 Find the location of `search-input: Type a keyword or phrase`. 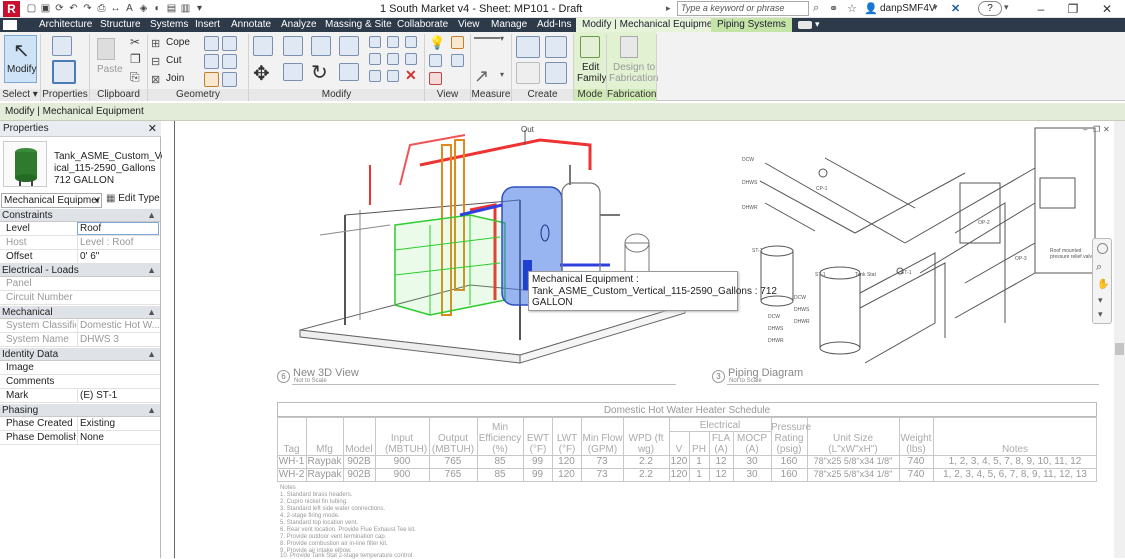

search-input: Type a keyword or phrase is located at coordinates (743, 8).